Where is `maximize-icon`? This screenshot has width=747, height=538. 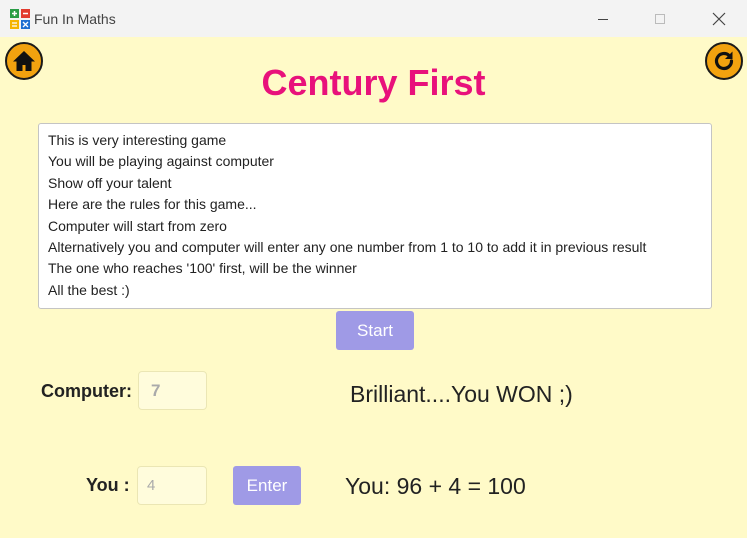 maximize-icon is located at coordinates (660, 18).